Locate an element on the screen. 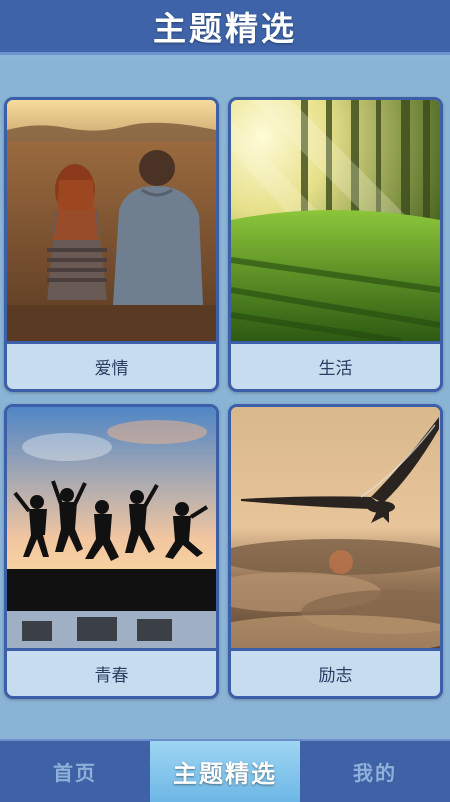  topic-label: 青春 is located at coordinates (111, 676).